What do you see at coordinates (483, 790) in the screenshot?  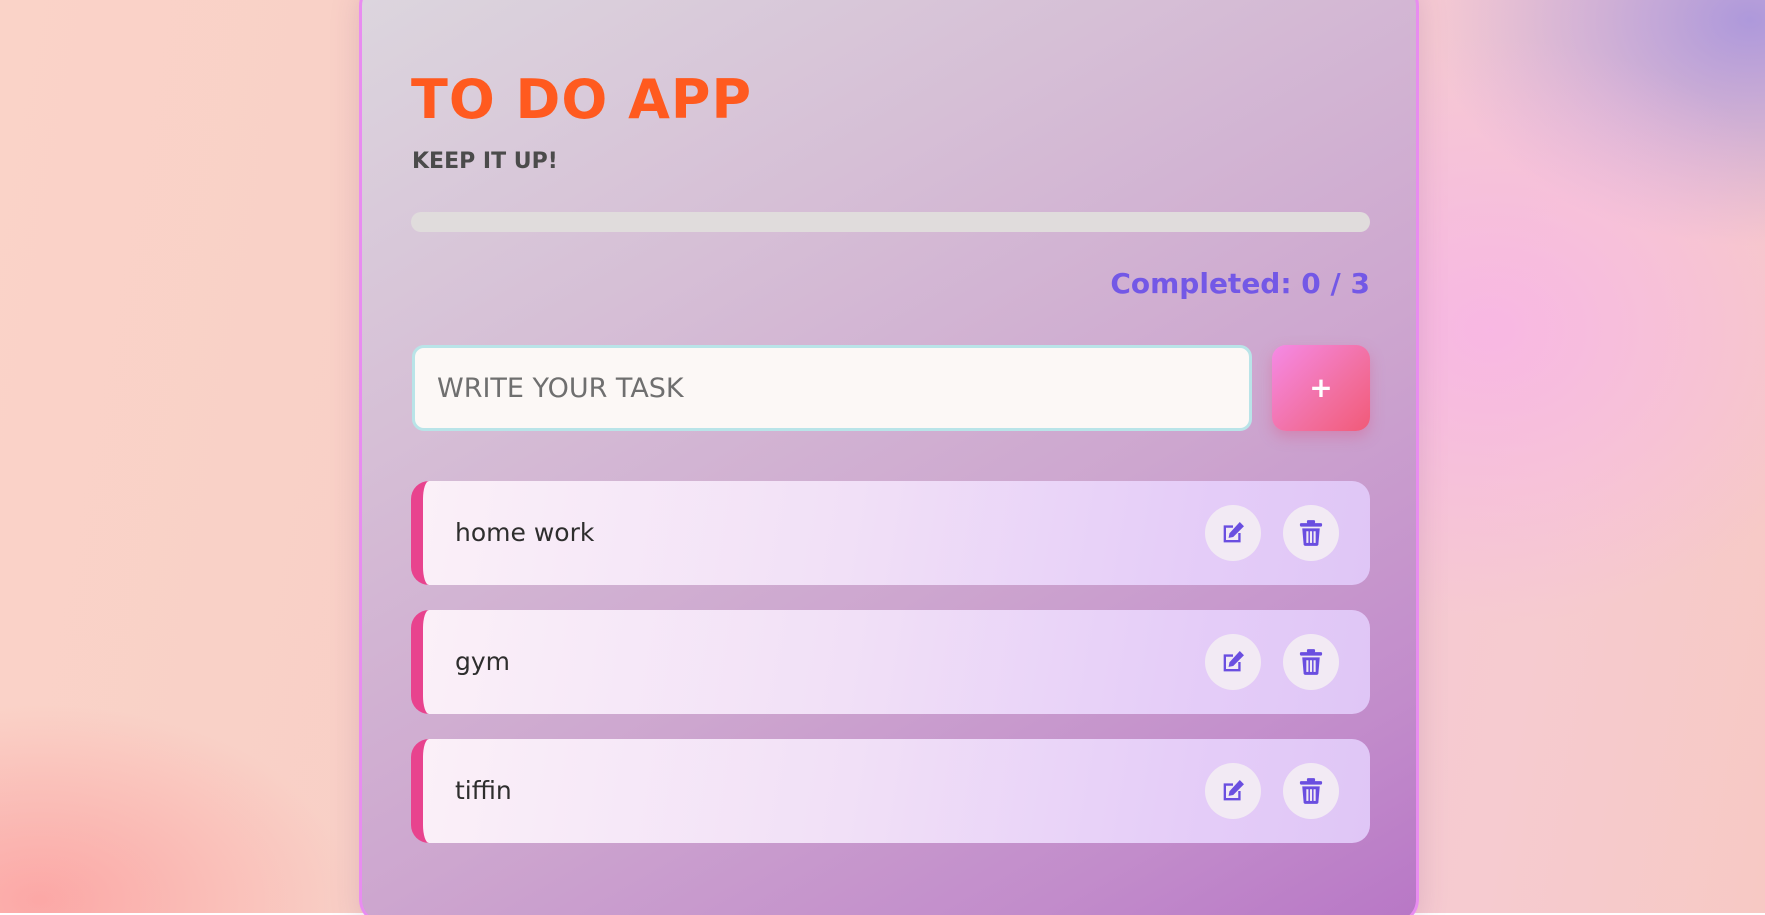 I see `task-text: tiffin` at bounding box center [483, 790].